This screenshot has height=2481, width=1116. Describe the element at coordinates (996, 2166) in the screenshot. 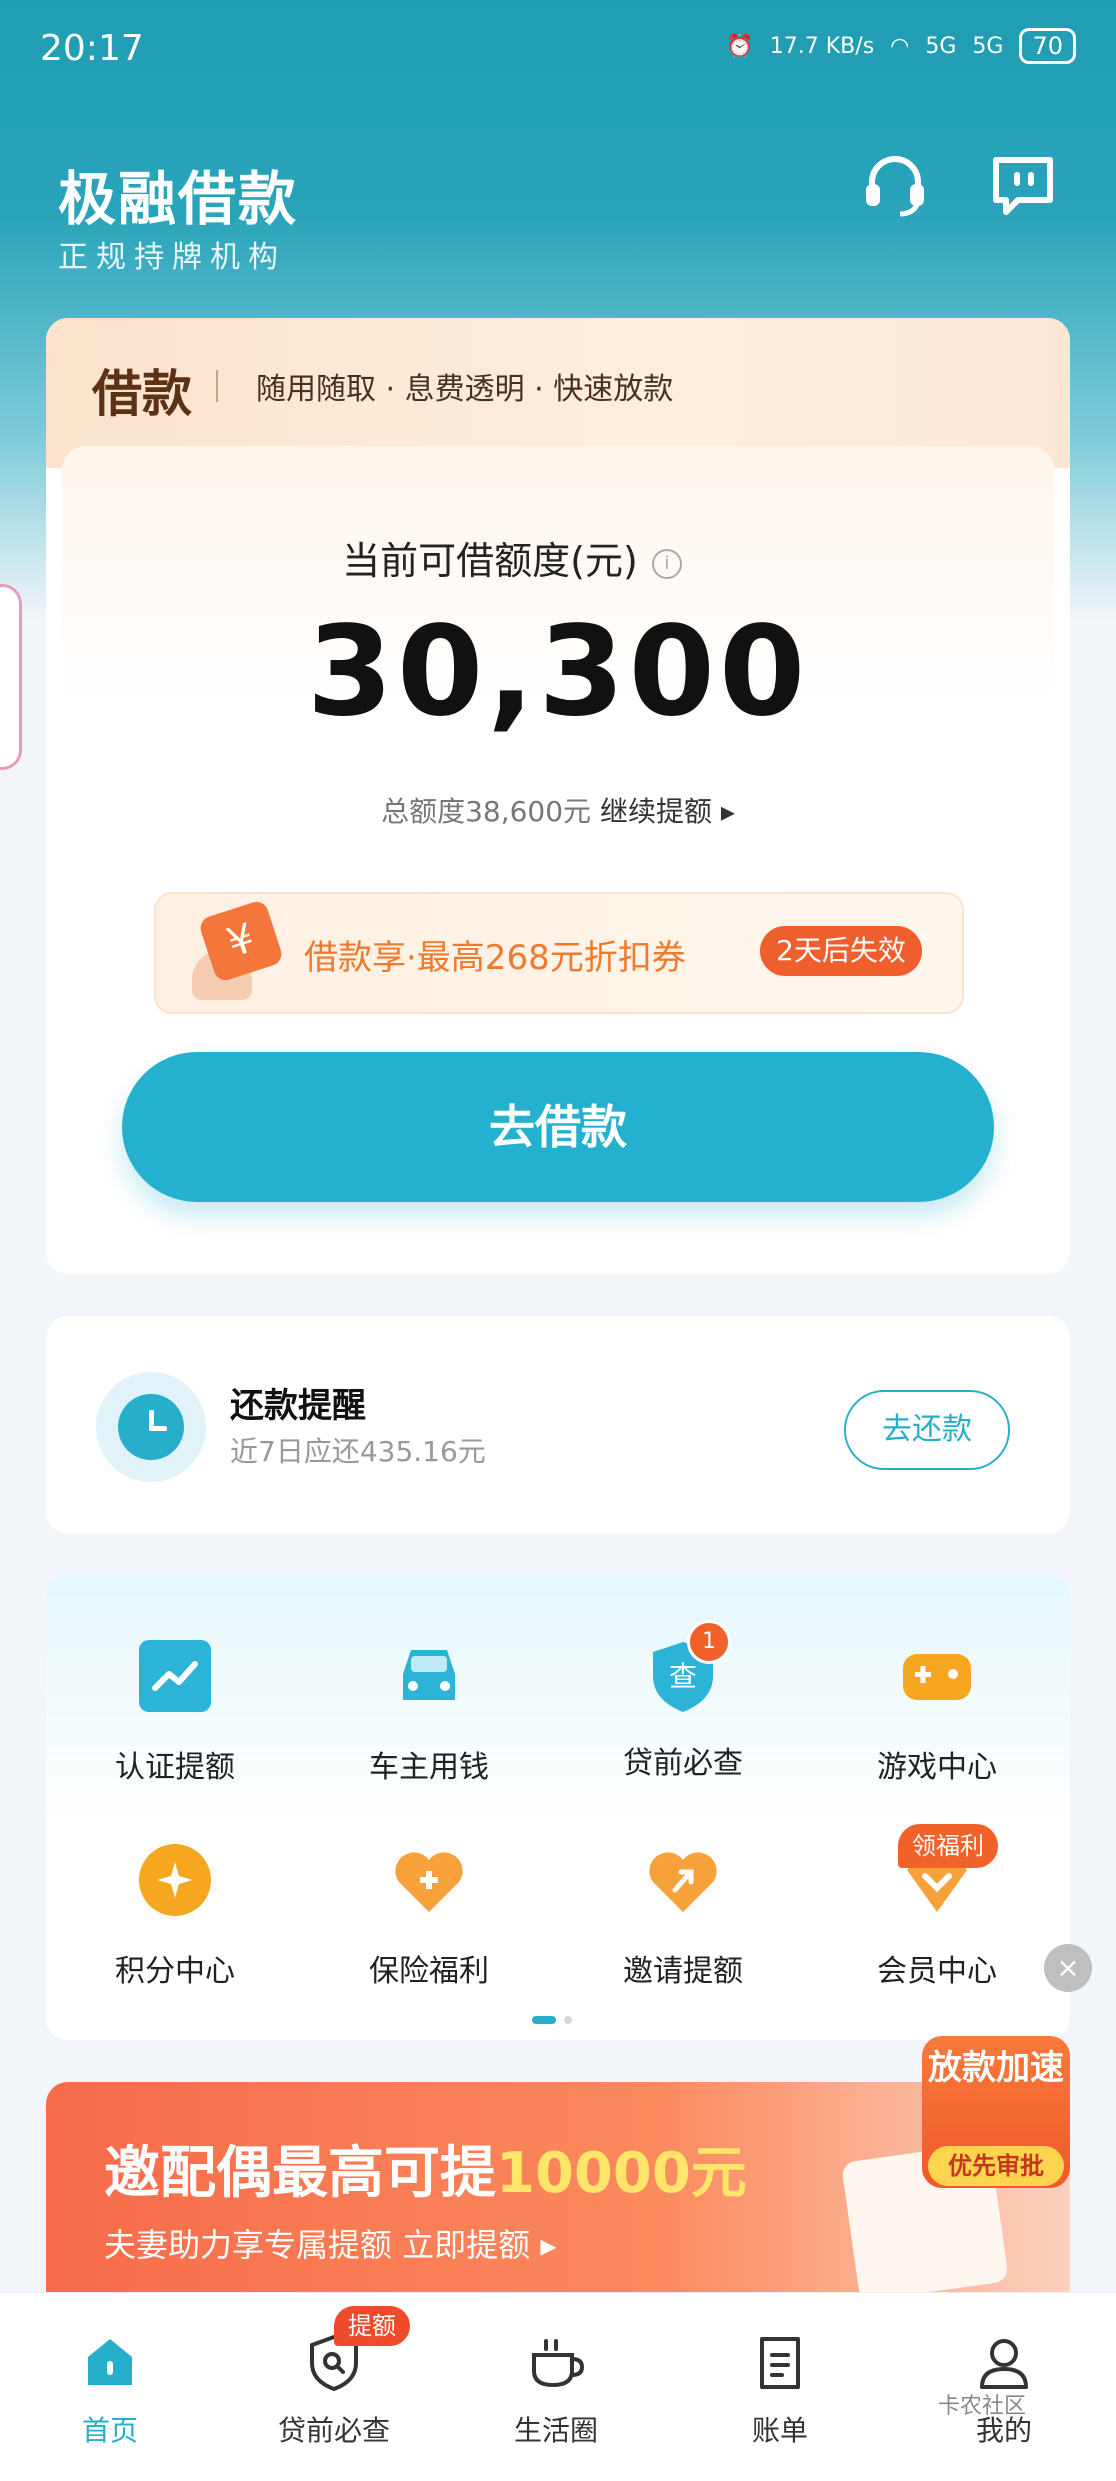

I see `priority-approval-tag: 优先审批` at that location.